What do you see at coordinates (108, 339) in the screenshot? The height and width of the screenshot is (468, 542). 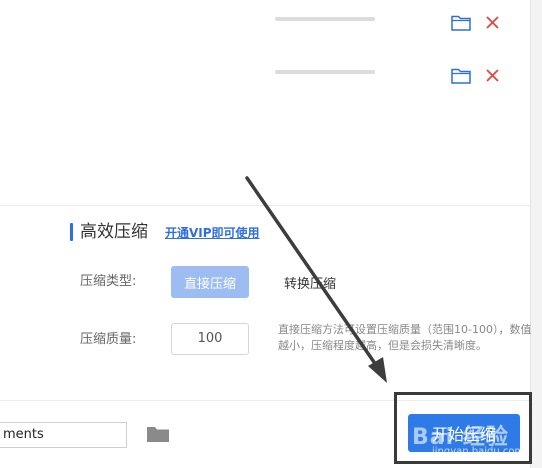 I see `quality-label: 压缩质量:` at bounding box center [108, 339].